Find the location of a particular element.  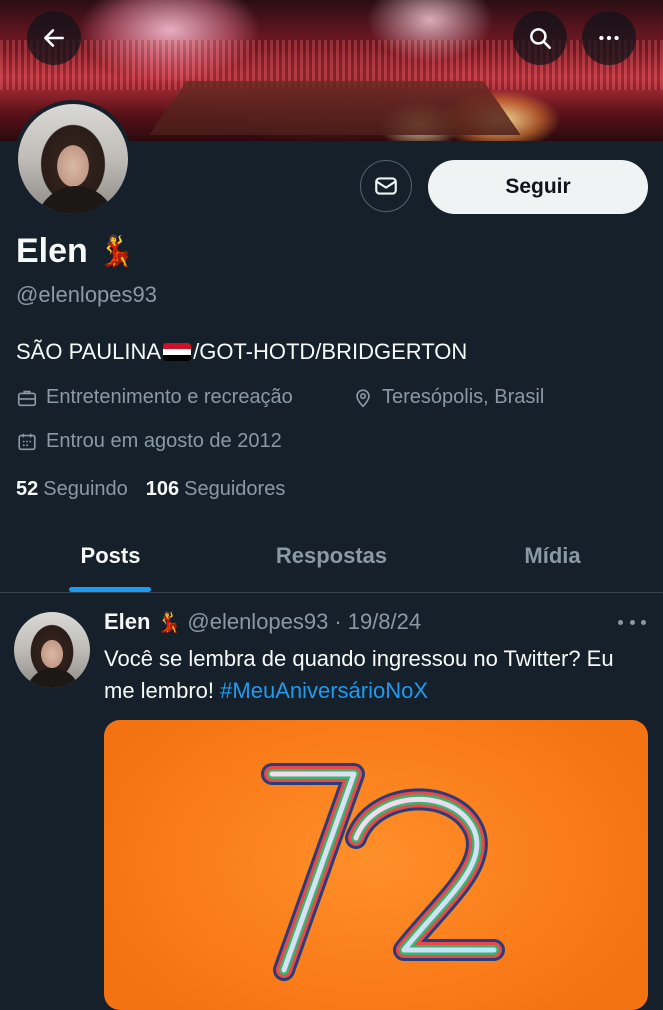

profile-stats: 52 Seguindo 106 Seguidores is located at coordinates (150, 489).